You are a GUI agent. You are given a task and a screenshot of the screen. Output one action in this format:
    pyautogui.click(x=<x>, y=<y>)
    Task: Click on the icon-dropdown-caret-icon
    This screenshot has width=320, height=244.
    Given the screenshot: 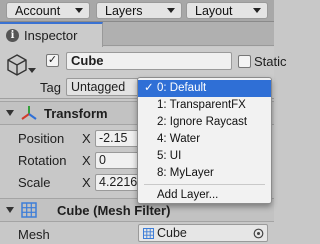 What is the action you would take?
    pyautogui.click(x=32, y=71)
    